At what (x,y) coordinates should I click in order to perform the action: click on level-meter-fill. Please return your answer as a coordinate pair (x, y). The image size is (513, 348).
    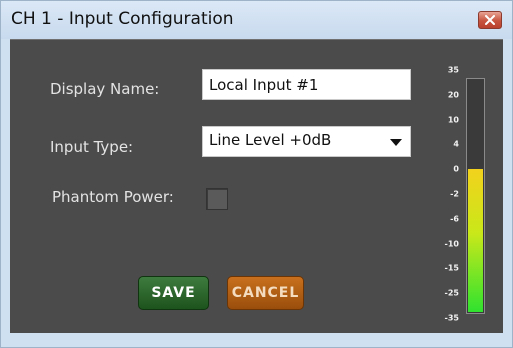
    Looking at the image, I should click on (475, 240).